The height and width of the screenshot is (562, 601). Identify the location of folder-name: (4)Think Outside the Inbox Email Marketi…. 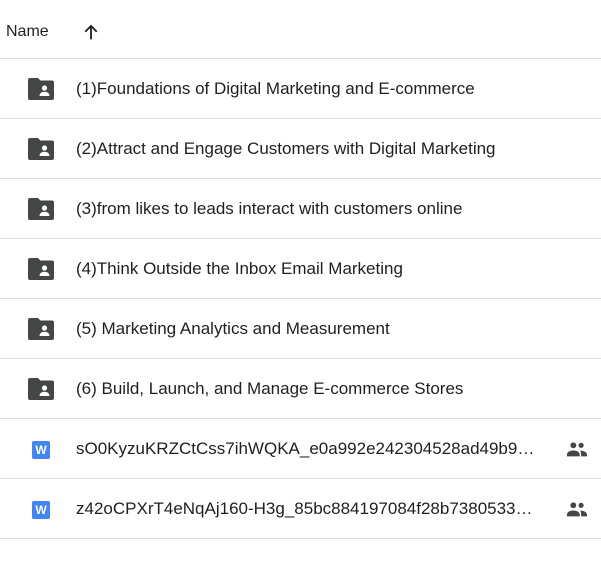
(239, 268).